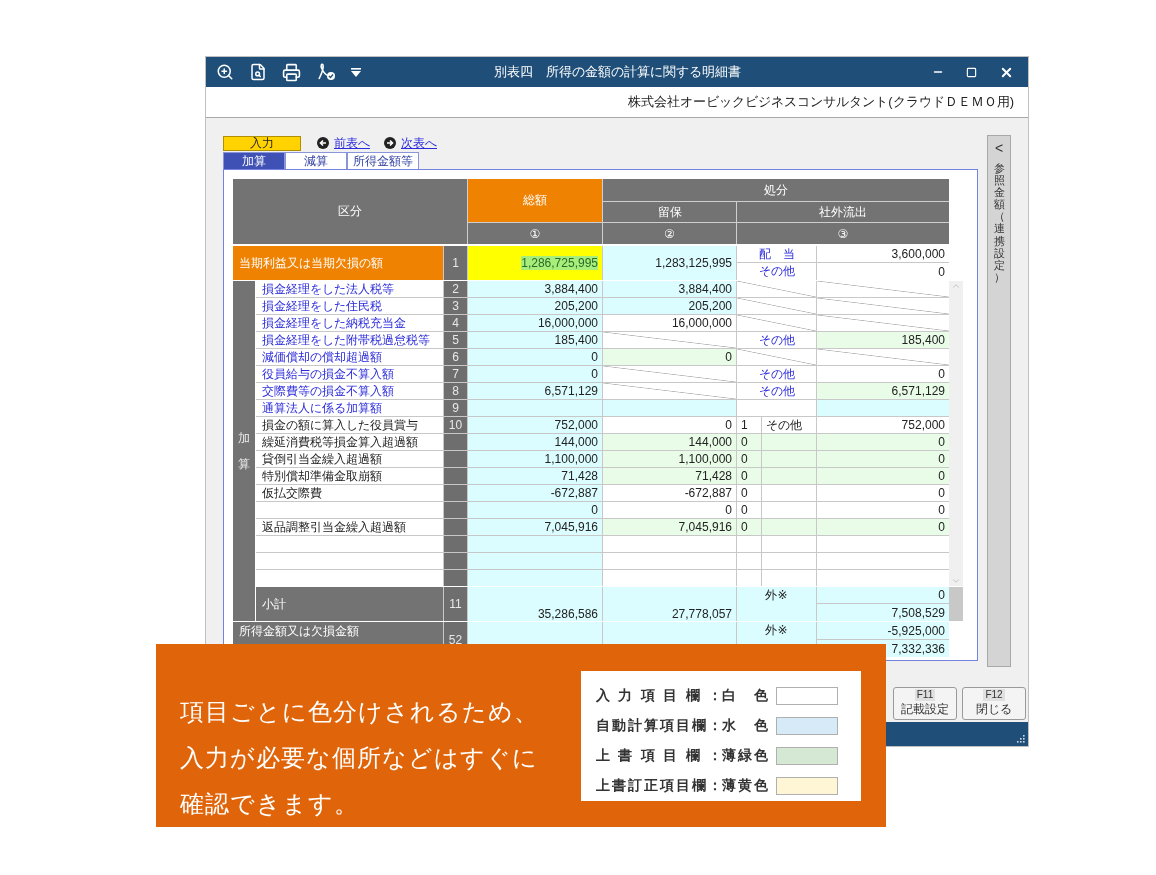 The image size is (1156, 875). What do you see at coordinates (455, 374) in the screenshot?
I see `row-number-cell: 7` at bounding box center [455, 374].